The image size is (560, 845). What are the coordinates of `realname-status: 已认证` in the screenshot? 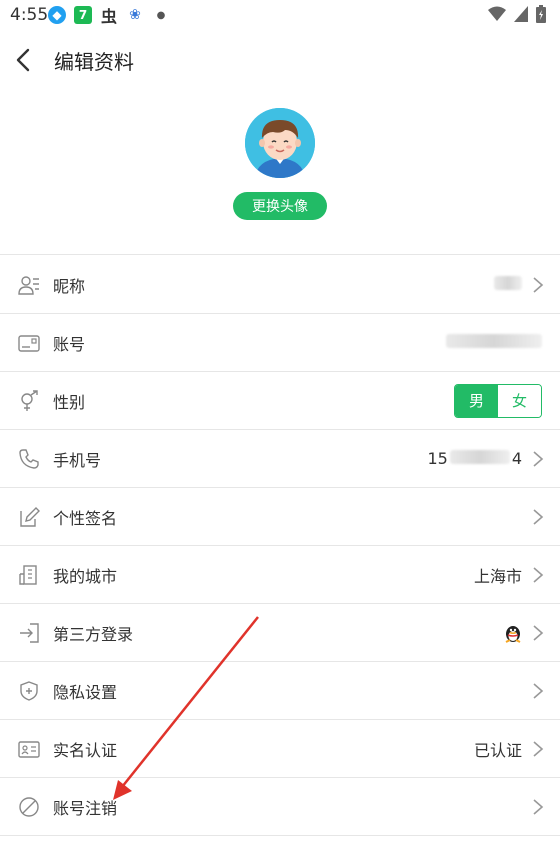 It's located at (497, 750).